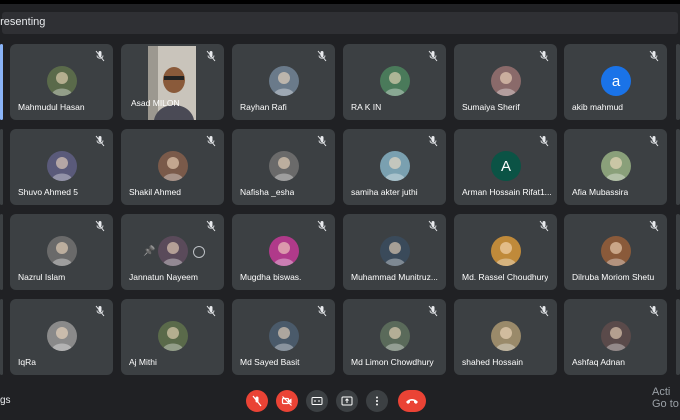  I want to click on avatar-letter: A, so click(505, 166).